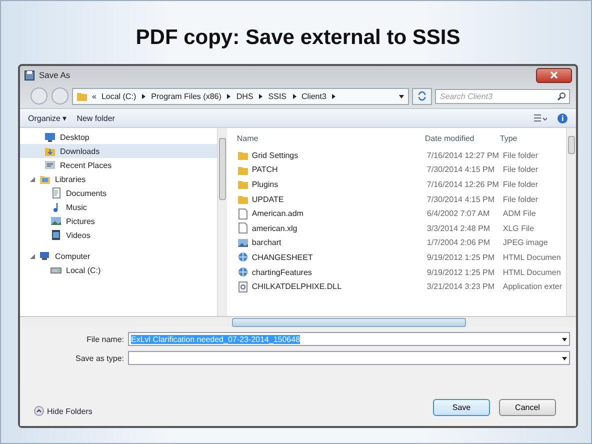 The width and height of the screenshot is (592, 444). What do you see at coordinates (277, 96) in the screenshot?
I see `breadcrumb: SSIS` at bounding box center [277, 96].